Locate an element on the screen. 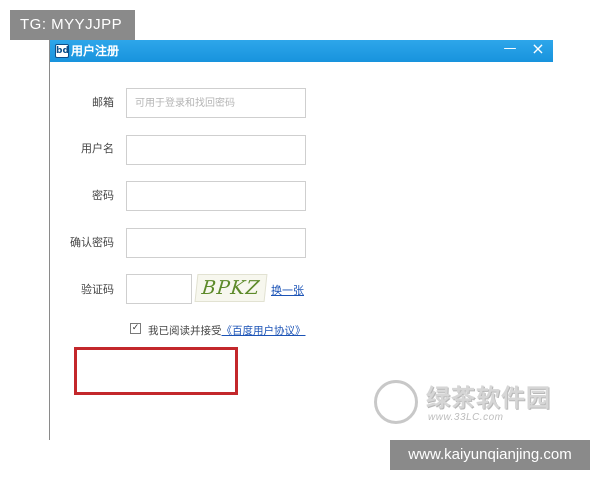 The width and height of the screenshot is (600, 480). window-title: 用户注册 is located at coordinates (95, 51).